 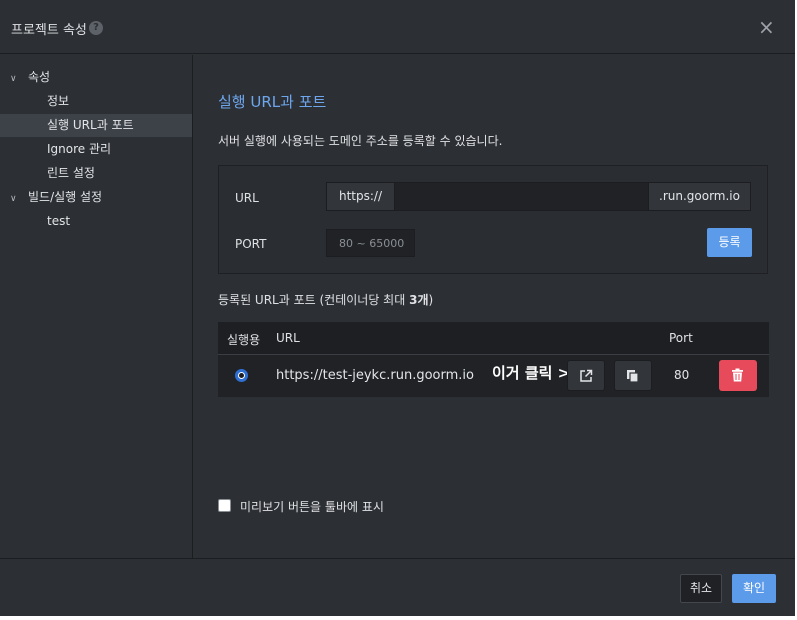 I want to click on preview-toolbar-checkbox, so click(x=224, y=505).